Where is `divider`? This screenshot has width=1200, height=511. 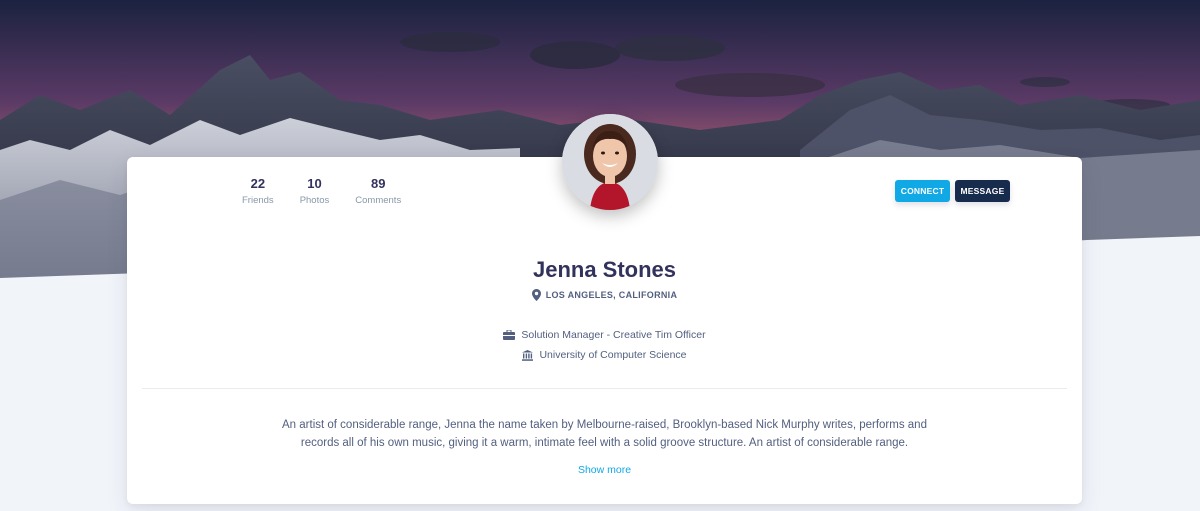 divider is located at coordinates (604, 388).